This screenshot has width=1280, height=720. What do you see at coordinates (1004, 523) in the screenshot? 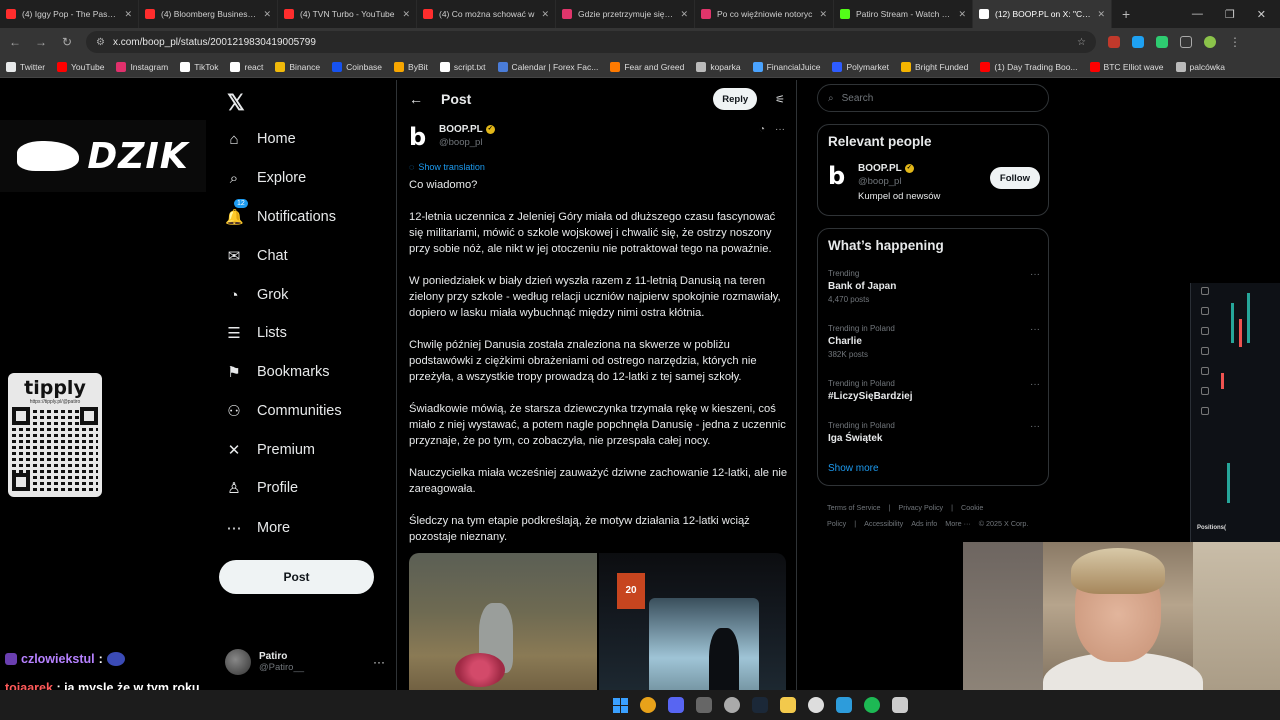
I see `footer-link: © 2025 X Corp.` at bounding box center [1004, 523].